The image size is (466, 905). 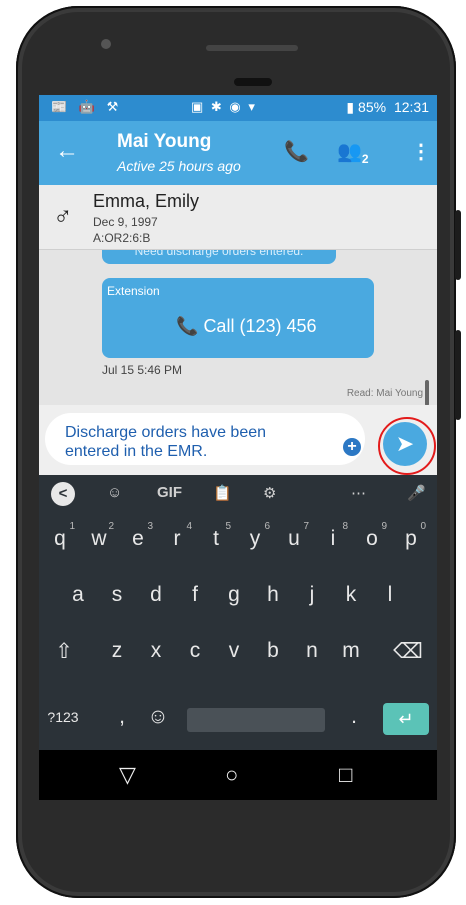 What do you see at coordinates (177, 536) in the screenshot?
I see `key-r: r4` at bounding box center [177, 536].